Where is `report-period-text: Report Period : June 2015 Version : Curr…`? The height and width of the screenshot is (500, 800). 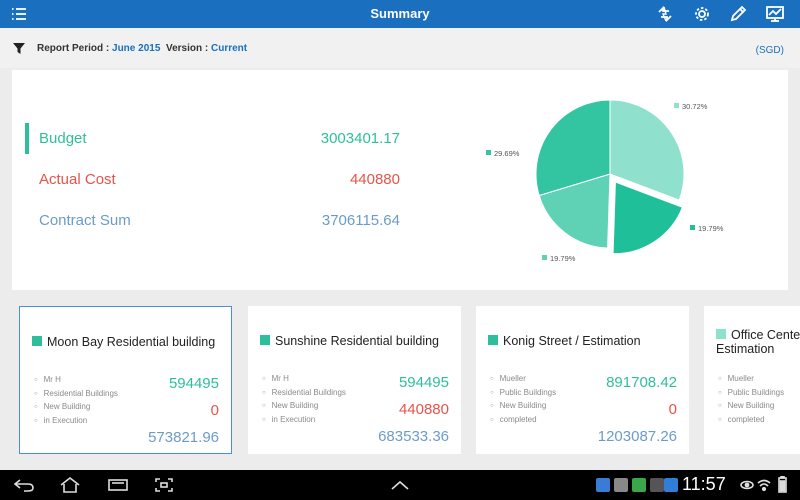
report-period-text: Report Period : June 2015 Version : Curr… is located at coordinates (142, 48).